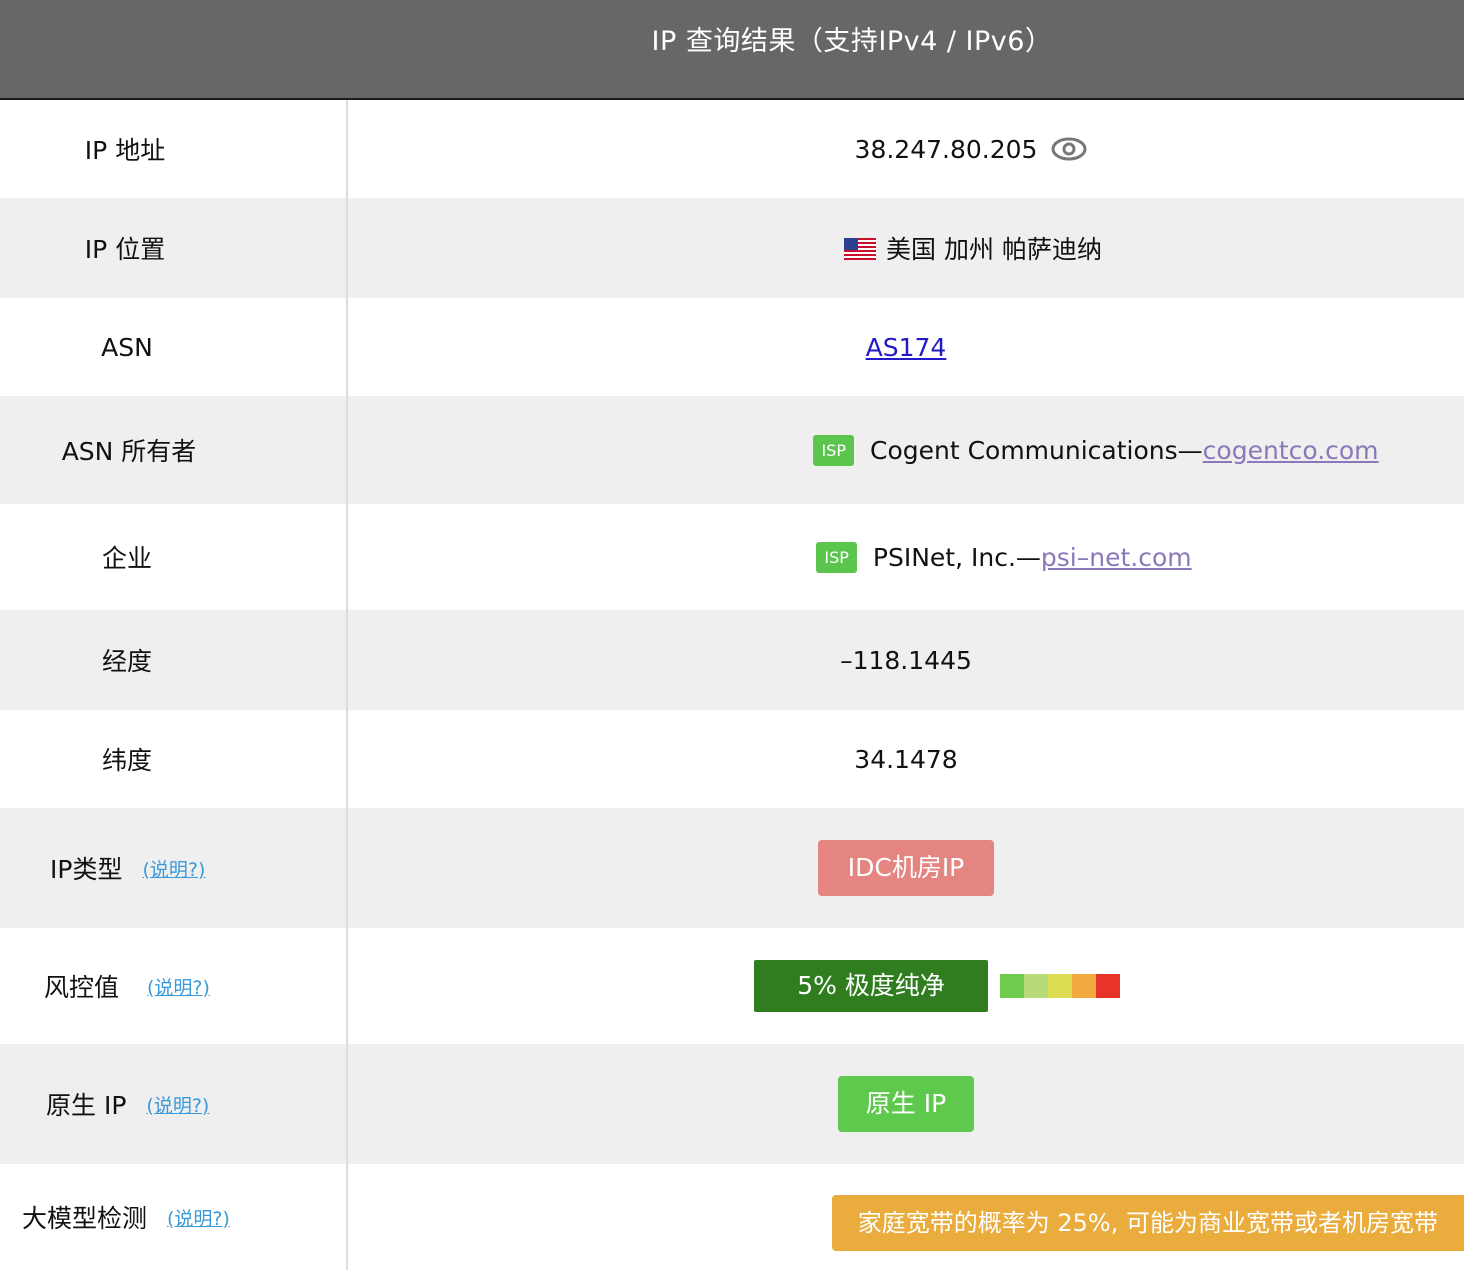 The image size is (1464, 1270). I want to click on eye-icon, so click(1069, 149).